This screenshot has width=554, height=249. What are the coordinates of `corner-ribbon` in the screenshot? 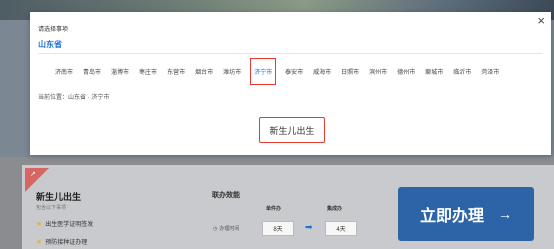 It's located at (37, 180).